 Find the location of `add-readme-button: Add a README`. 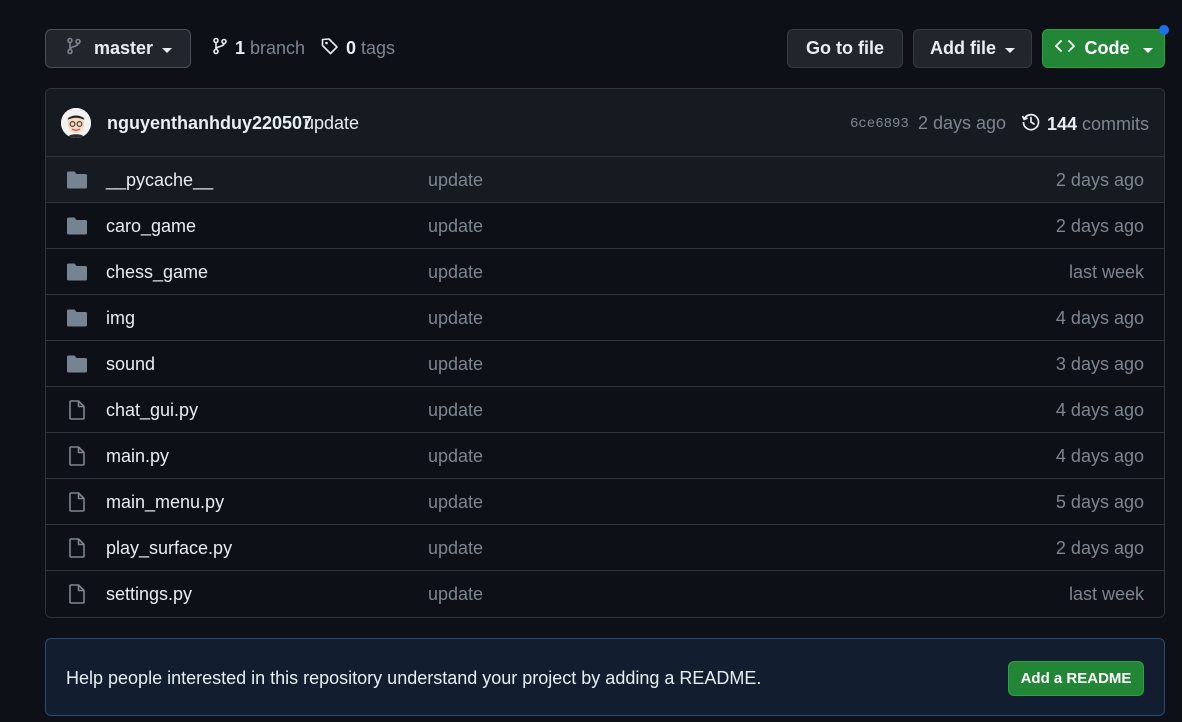

add-readme-button: Add a README is located at coordinates (1076, 678).